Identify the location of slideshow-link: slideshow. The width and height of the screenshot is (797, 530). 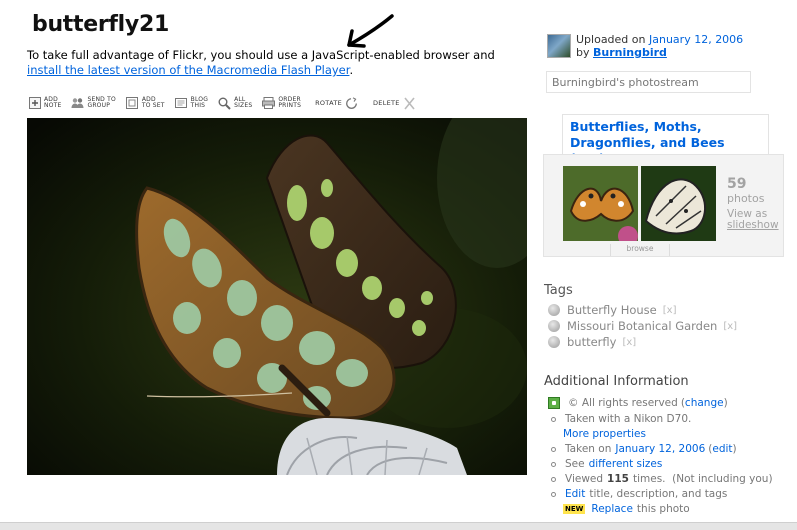
(753, 225).